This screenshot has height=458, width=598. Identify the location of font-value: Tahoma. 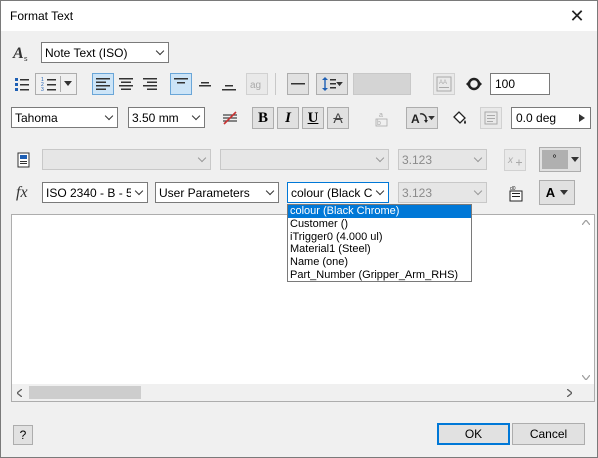
(36, 117).